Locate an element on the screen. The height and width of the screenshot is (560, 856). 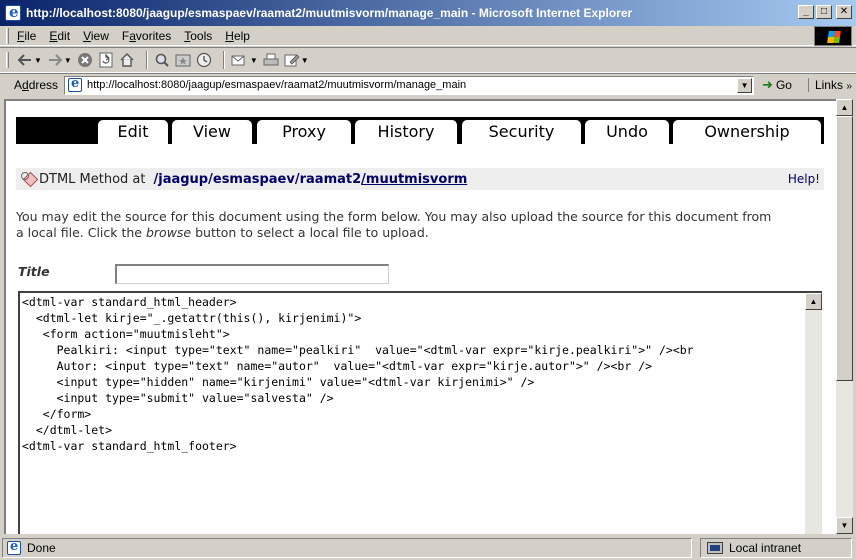
forward-button: ▼ is located at coordinates (59, 60).